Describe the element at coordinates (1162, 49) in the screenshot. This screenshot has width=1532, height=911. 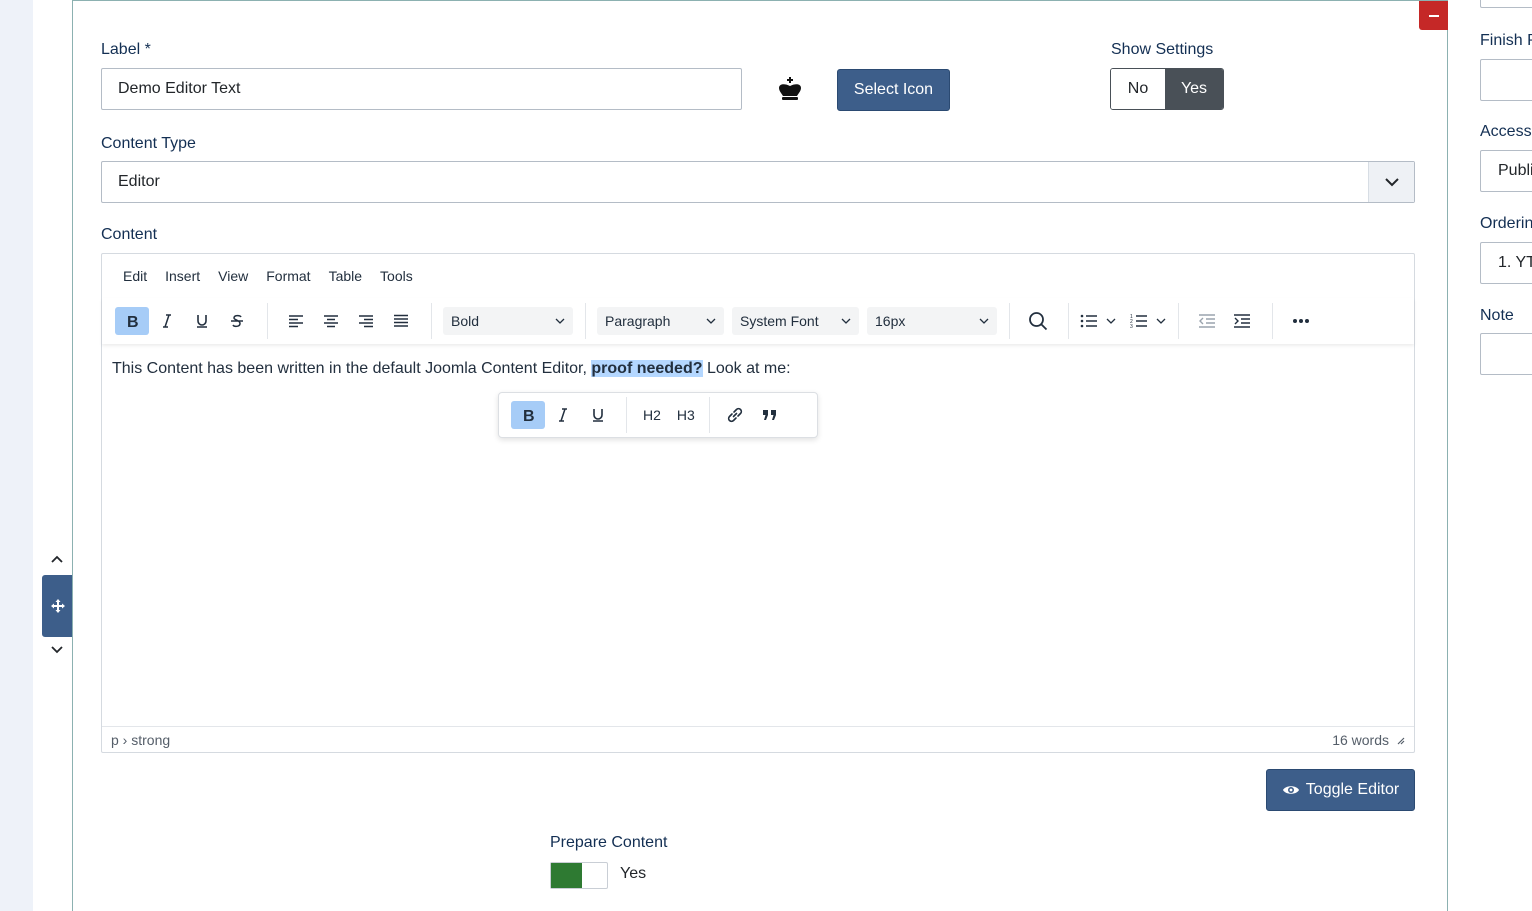
I see `show-settings-title: Show Settings` at that location.